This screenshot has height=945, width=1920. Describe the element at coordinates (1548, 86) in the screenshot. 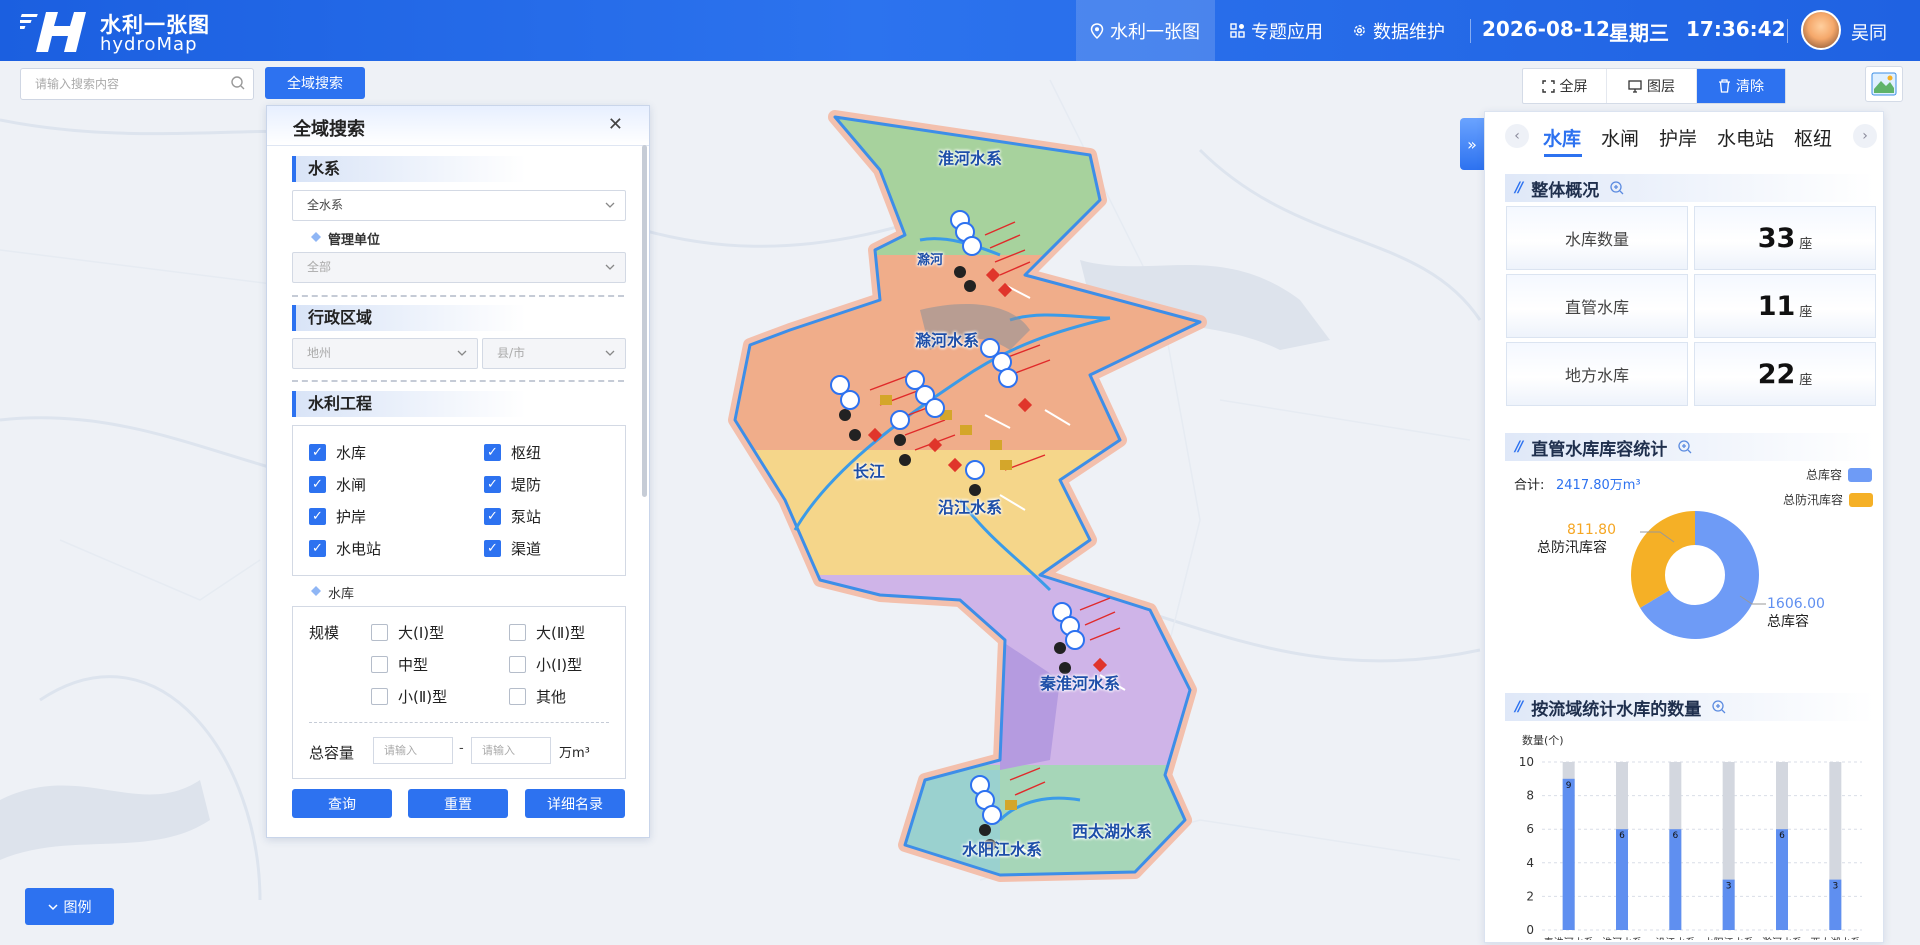

I see `fullscreen-icon` at that location.